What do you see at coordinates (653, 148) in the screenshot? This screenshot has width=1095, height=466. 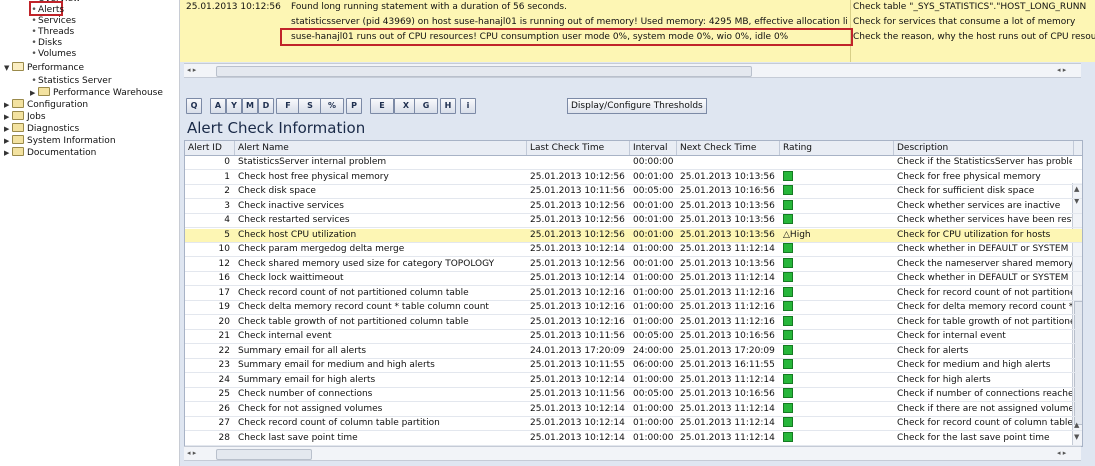 I see `column-header-interval: Interval` at bounding box center [653, 148].